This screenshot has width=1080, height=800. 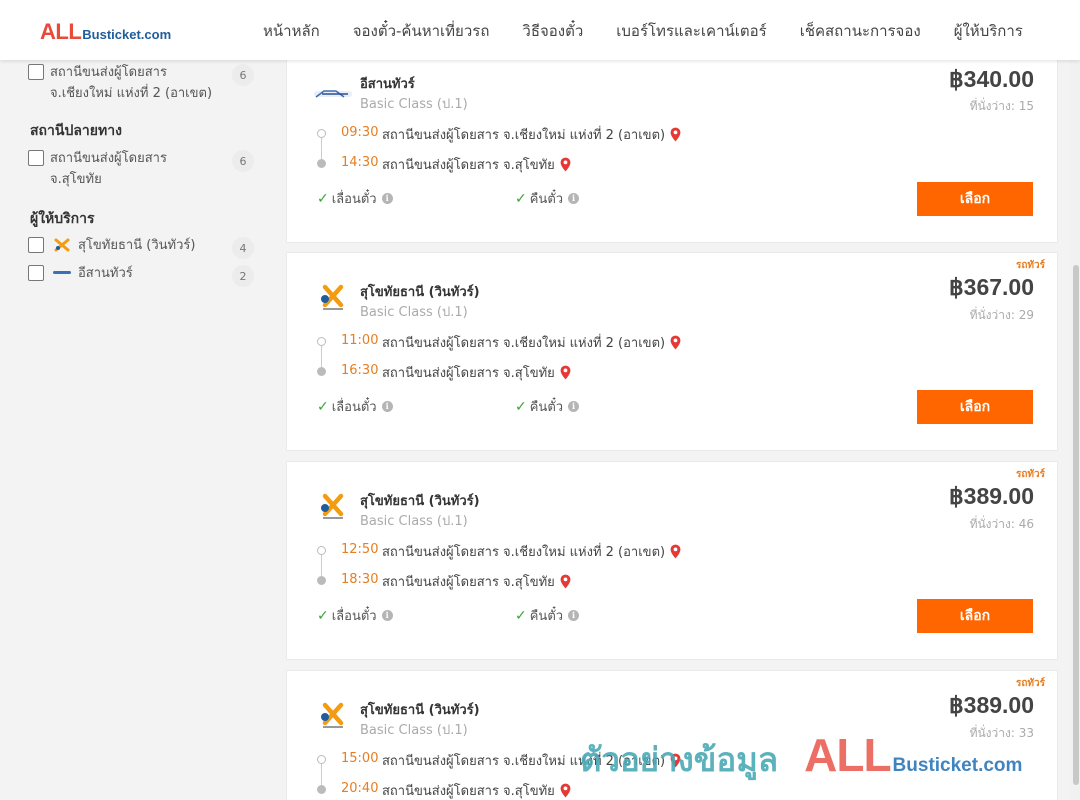 I want to click on operator-name-isan: อีสานทัวร์, so click(x=105, y=273).